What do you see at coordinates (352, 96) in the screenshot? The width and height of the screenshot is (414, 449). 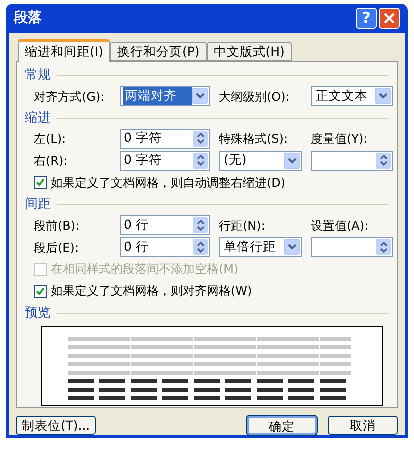 I see `dropdown: 正文文本` at bounding box center [352, 96].